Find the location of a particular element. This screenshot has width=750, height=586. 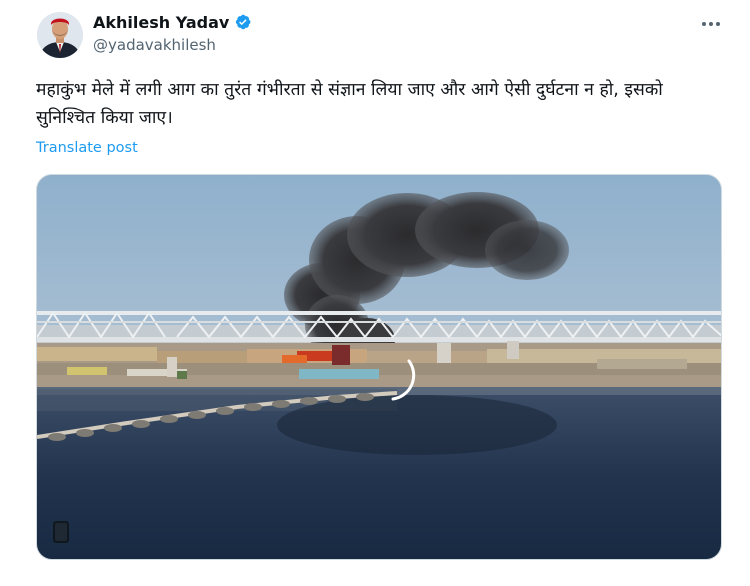

avatar-image is located at coordinates (60, 35).